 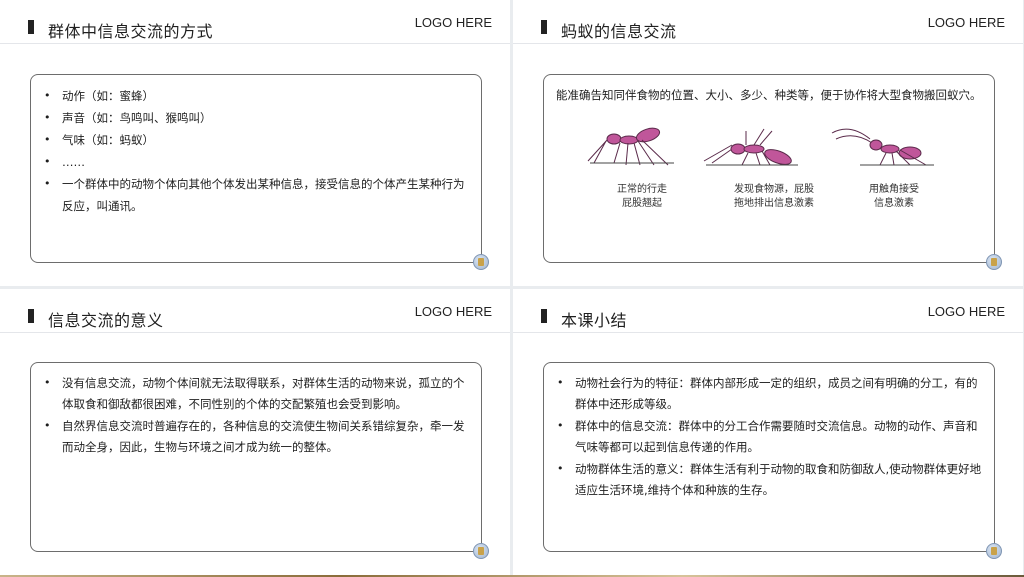 What do you see at coordinates (642, 203) in the screenshot?
I see `caption-line: 屁股翘起` at bounding box center [642, 203].